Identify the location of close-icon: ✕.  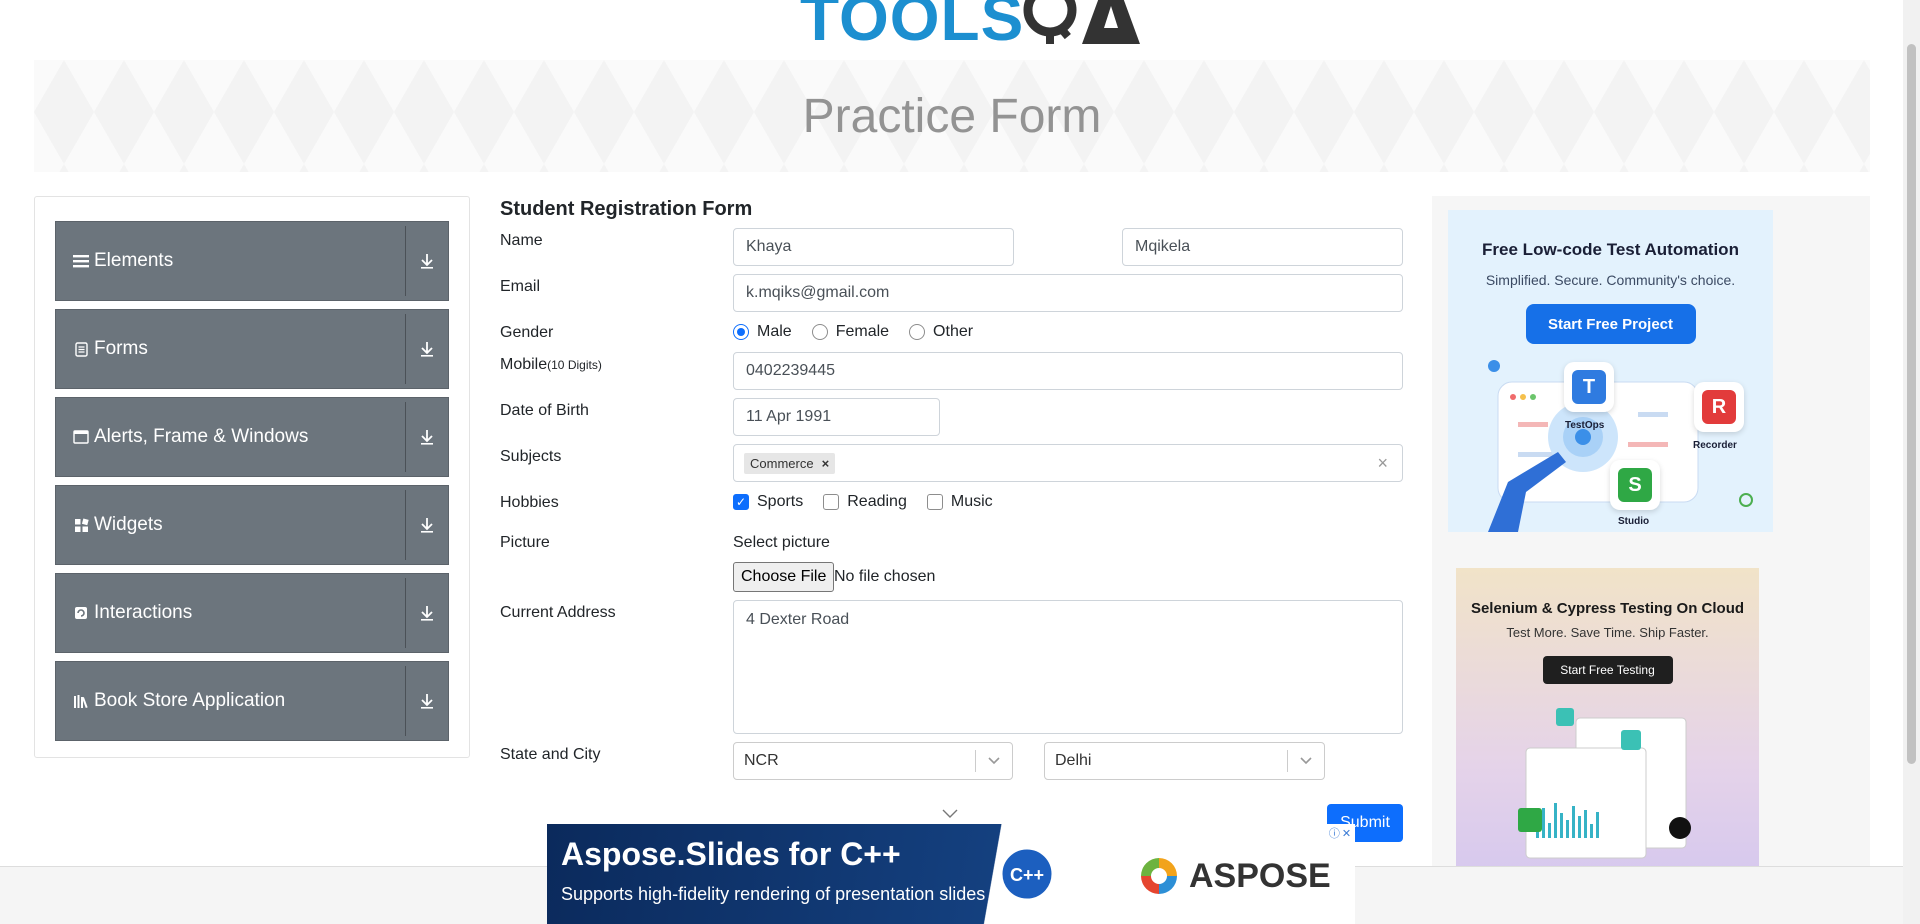
(1346, 833).